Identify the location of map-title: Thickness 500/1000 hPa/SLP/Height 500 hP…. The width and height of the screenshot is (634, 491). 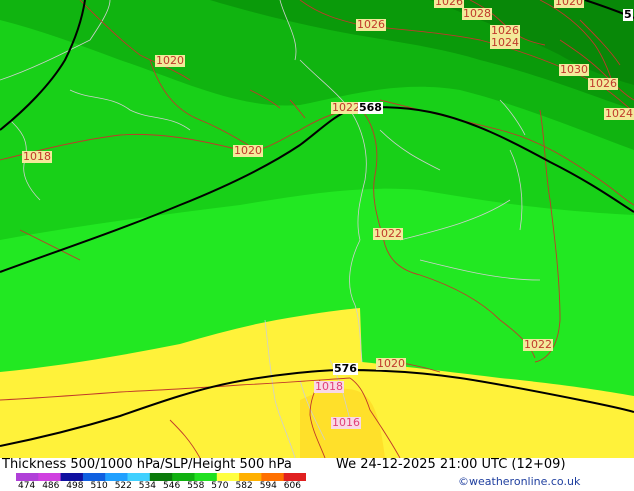
(147, 464).